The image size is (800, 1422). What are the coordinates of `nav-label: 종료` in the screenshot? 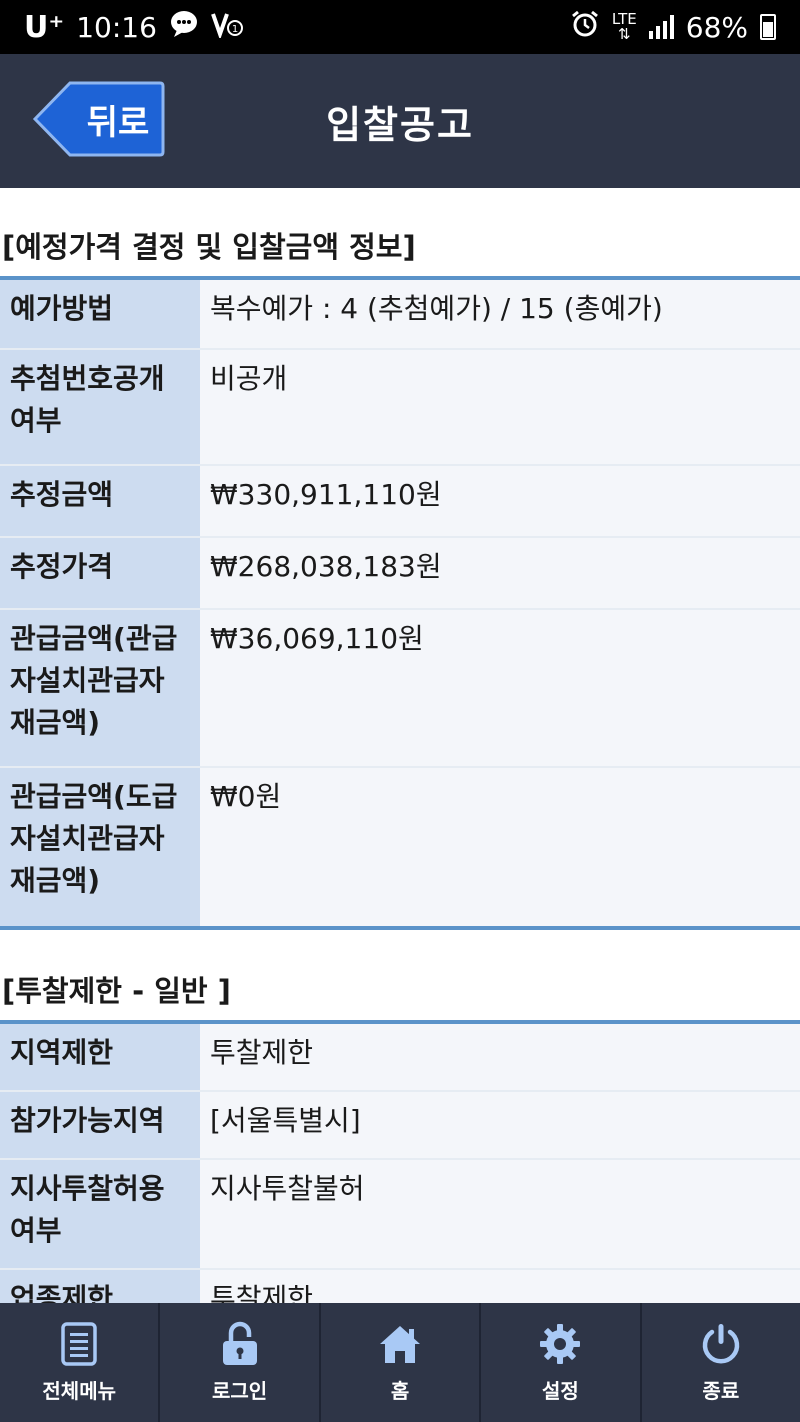 It's located at (721, 1391).